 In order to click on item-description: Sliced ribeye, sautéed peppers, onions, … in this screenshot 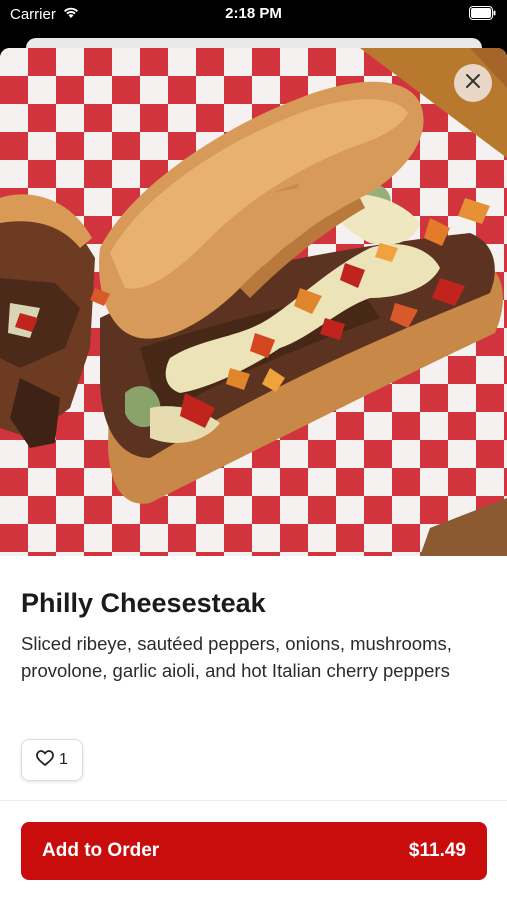, I will do `click(236, 657)`.